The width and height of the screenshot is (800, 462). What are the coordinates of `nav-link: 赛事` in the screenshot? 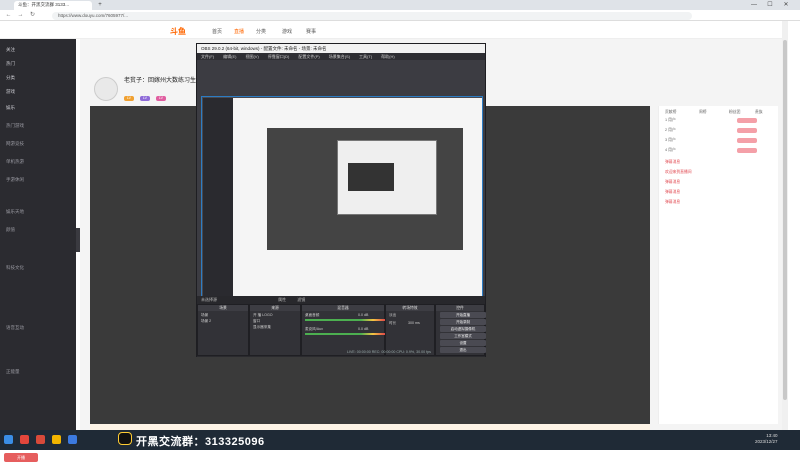 It's located at (311, 31).